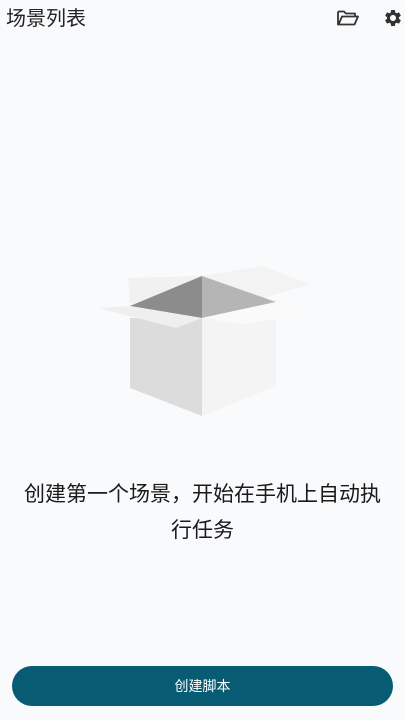 This screenshot has height=720, width=405. I want to click on box-front-left, so click(166, 367).